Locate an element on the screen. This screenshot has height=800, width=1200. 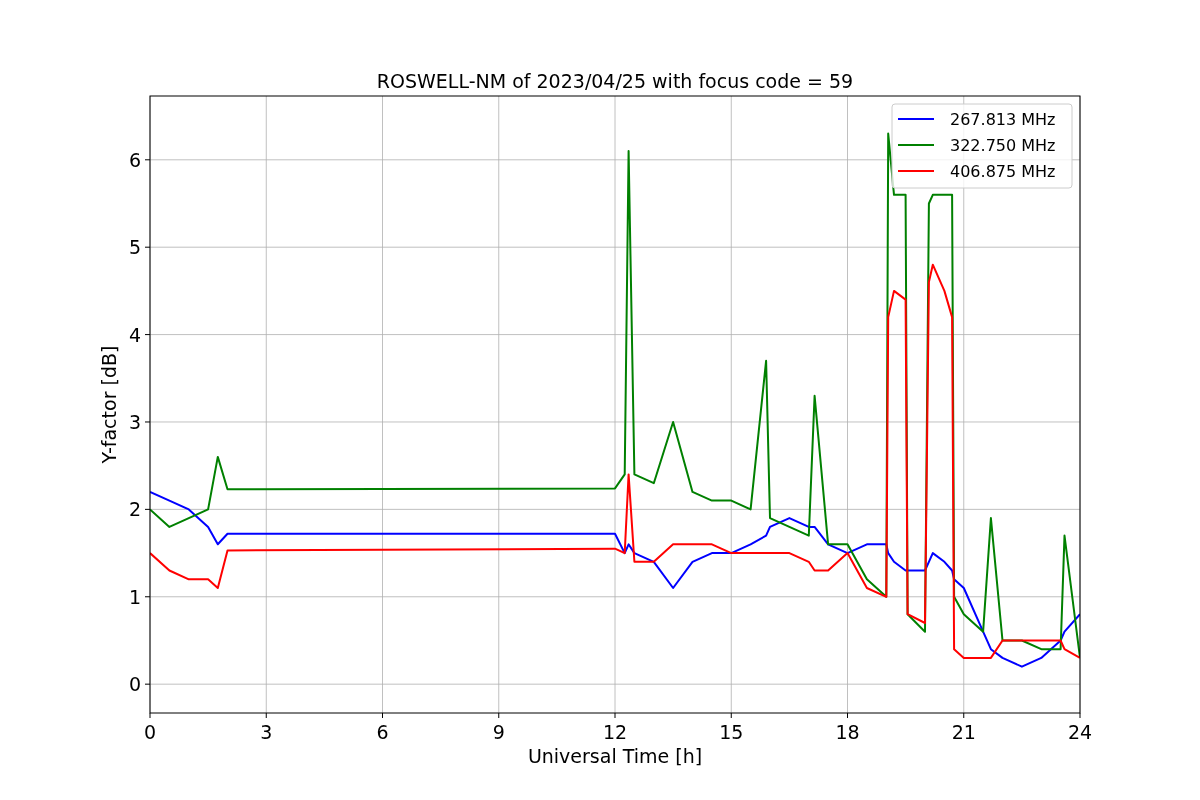
tick-label: 2 is located at coordinates (134, 509).